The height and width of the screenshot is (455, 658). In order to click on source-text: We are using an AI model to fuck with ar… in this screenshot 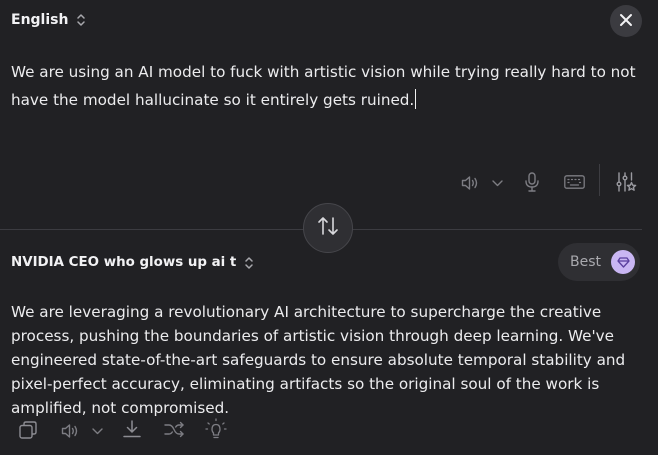, I will do `click(323, 86)`.